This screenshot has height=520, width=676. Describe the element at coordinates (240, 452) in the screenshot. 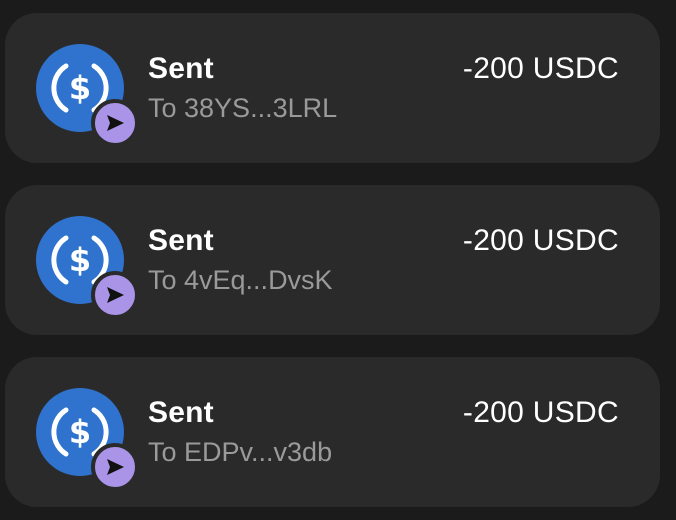

I see `transaction-recipient: To EDPv...v3db` at that location.